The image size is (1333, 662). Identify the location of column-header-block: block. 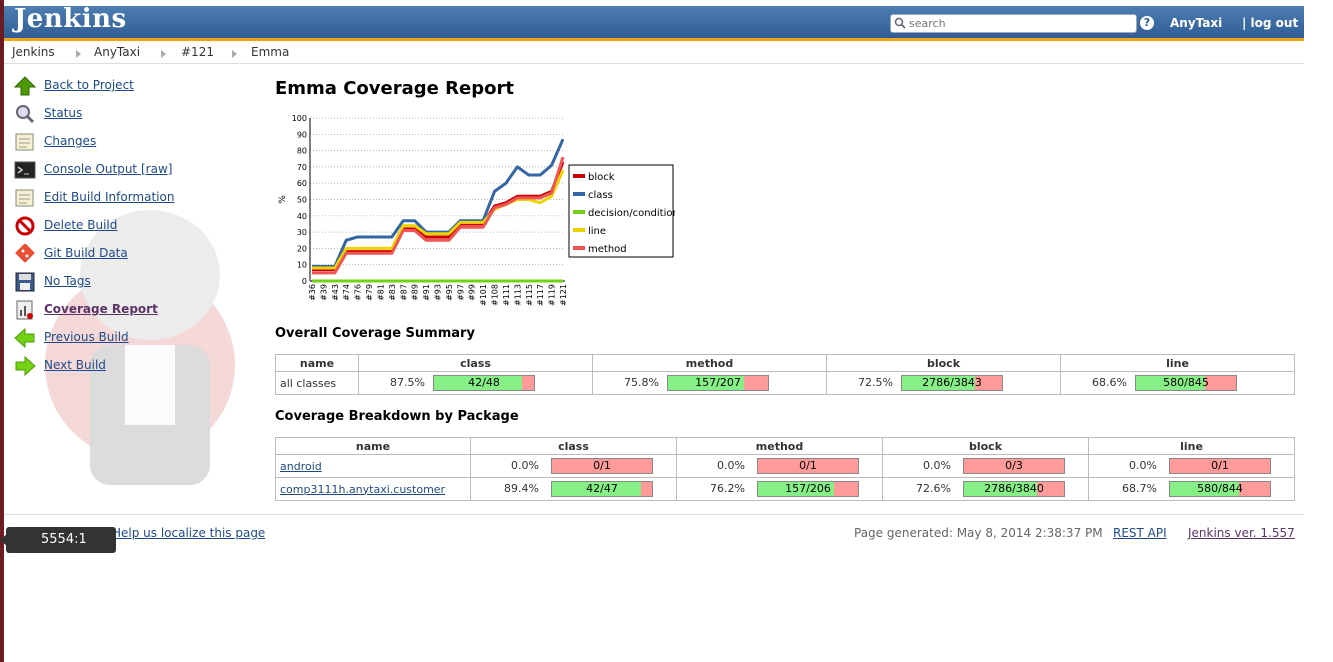
(985, 446).